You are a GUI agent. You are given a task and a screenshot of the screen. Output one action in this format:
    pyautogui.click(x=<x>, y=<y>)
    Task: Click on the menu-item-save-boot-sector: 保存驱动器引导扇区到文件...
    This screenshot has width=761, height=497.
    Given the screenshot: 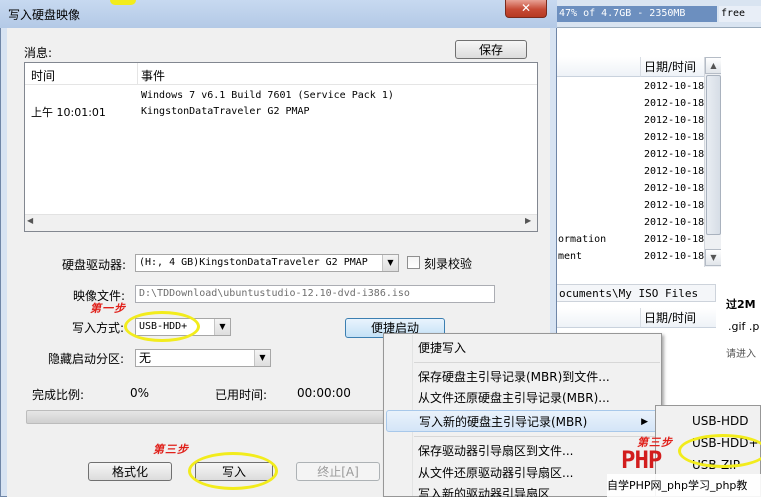 What is the action you would take?
    pyautogui.click(x=522, y=451)
    